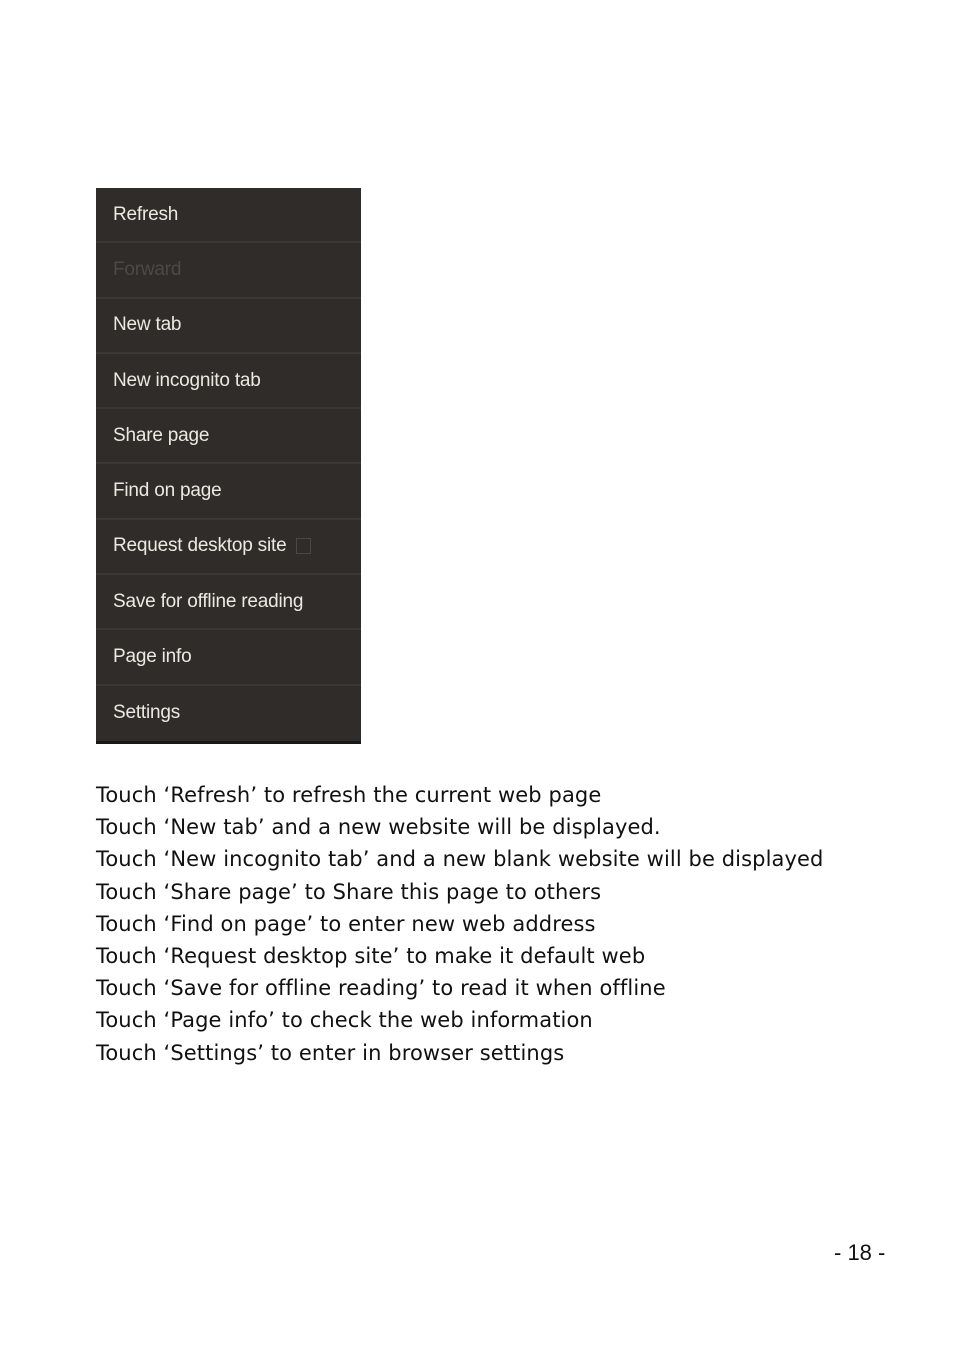  I want to click on menu-item-refresh: Refresh, so click(228, 216).